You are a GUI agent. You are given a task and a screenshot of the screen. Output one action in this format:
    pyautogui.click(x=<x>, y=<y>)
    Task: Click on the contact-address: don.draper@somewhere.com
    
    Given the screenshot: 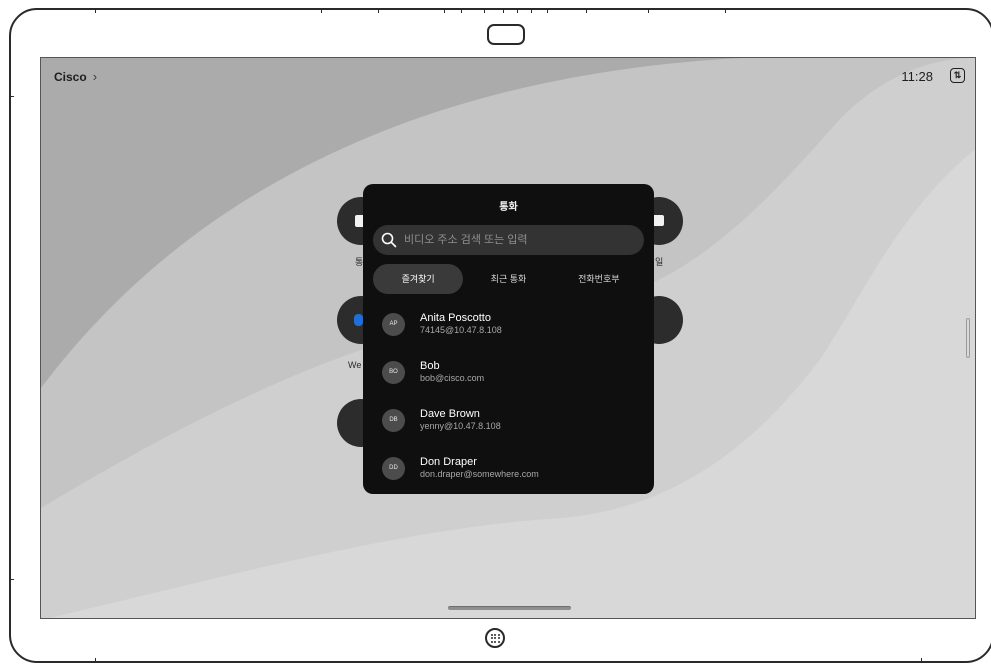 What is the action you would take?
    pyautogui.click(x=479, y=474)
    